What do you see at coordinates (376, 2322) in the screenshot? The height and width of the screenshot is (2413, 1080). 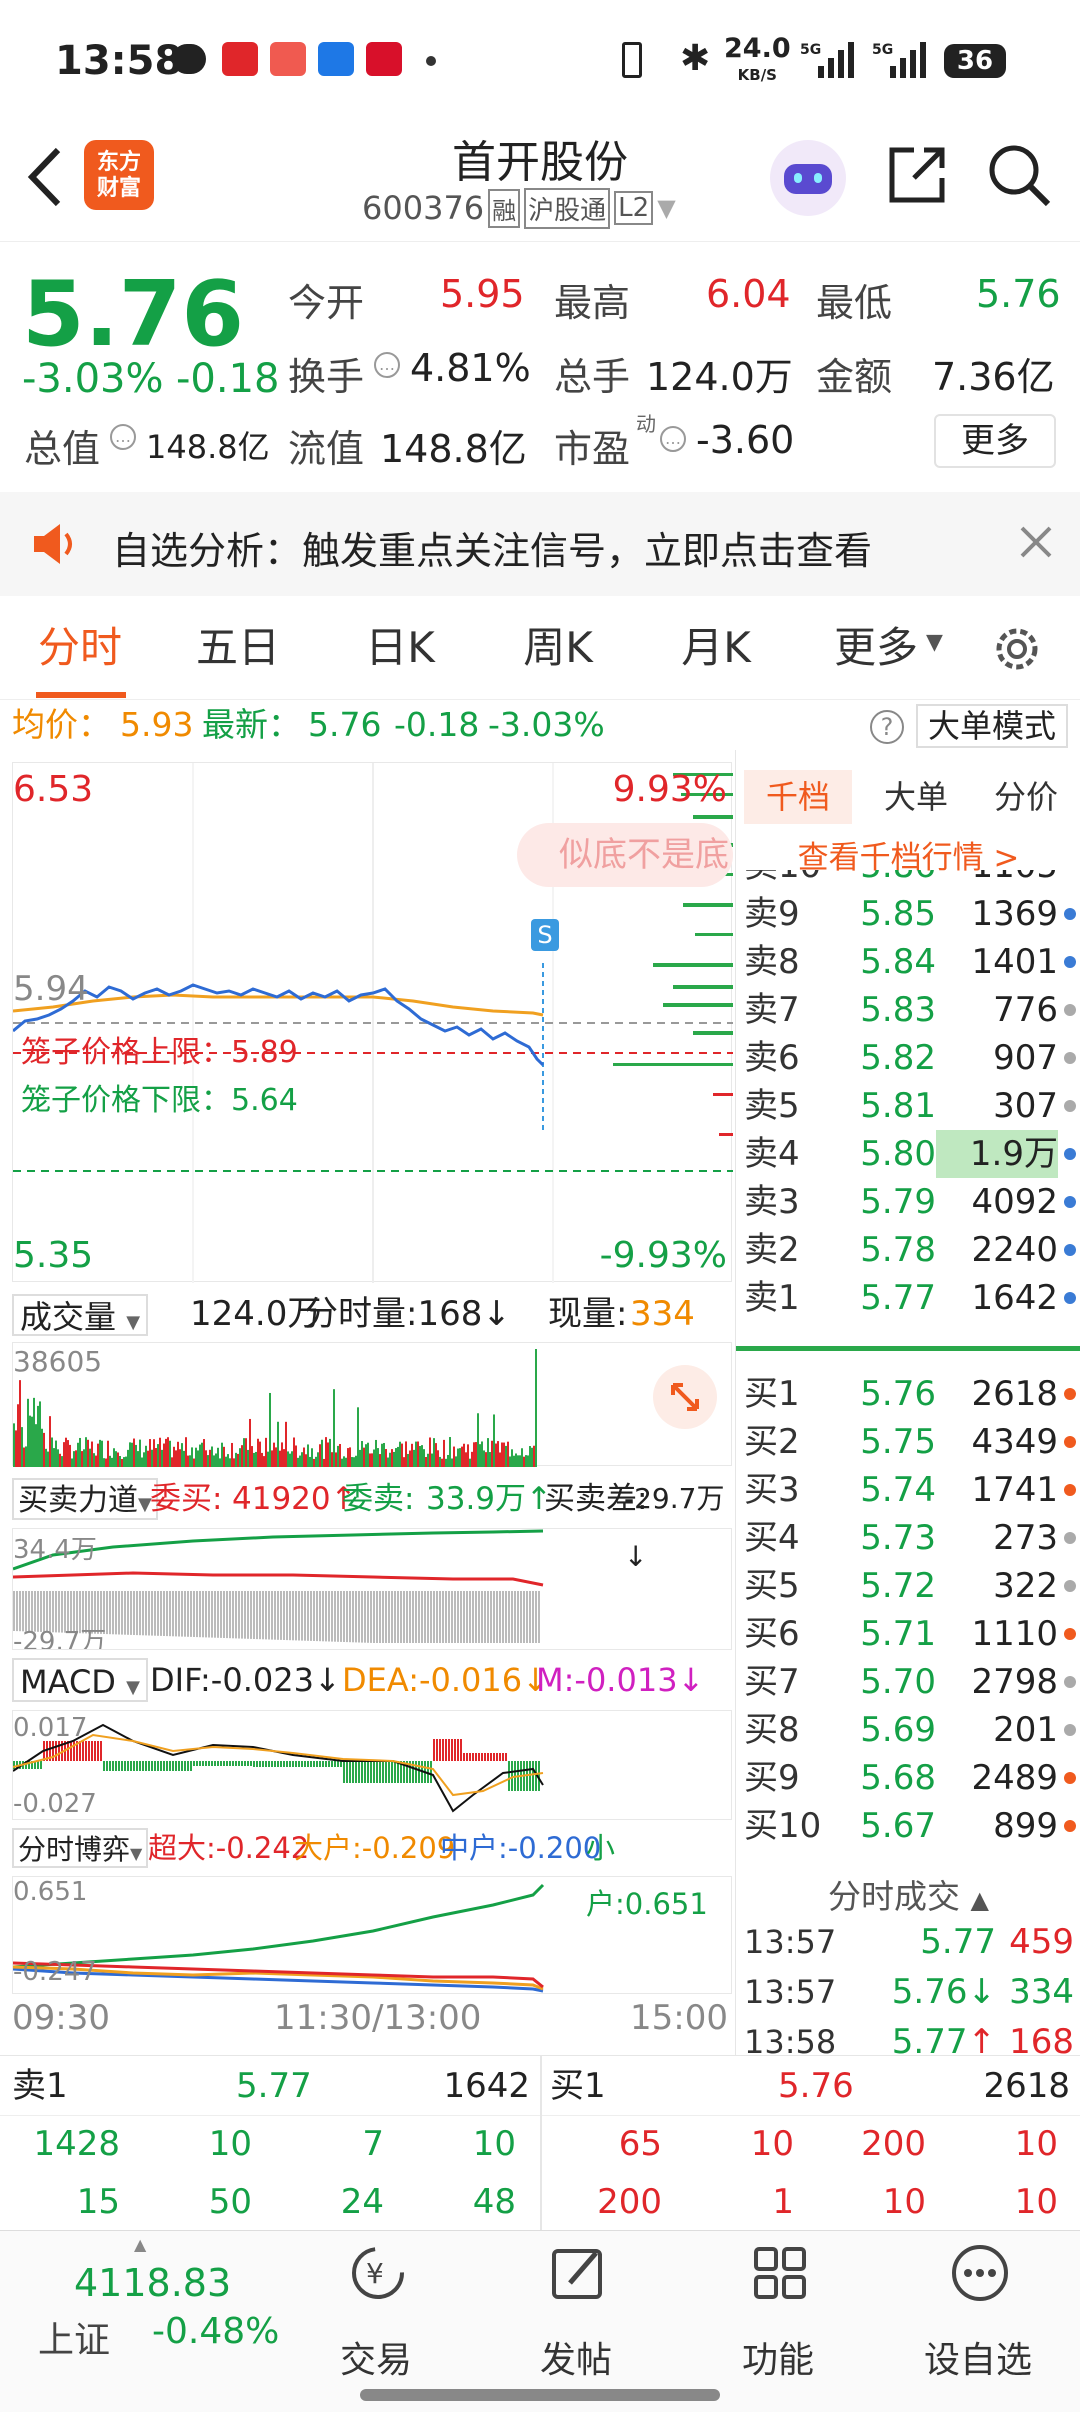 I see `nav-trade: ¥ 交易` at bounding box center [376, 2322].